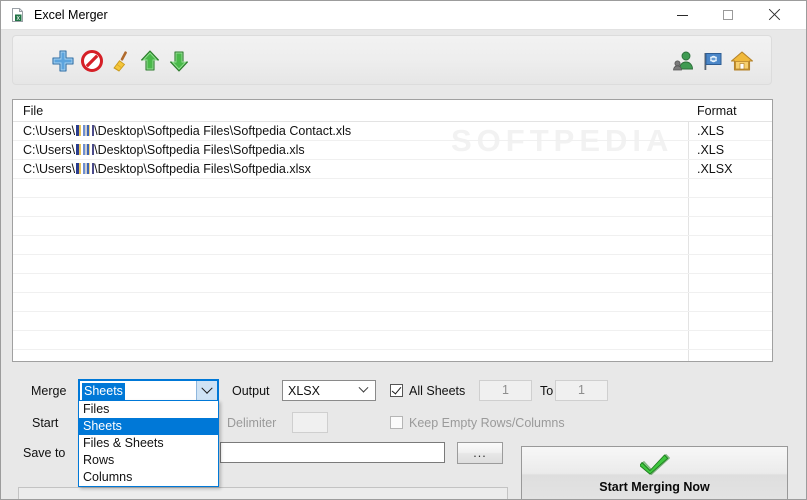  I want to click on home-icon, so click(742, 61).